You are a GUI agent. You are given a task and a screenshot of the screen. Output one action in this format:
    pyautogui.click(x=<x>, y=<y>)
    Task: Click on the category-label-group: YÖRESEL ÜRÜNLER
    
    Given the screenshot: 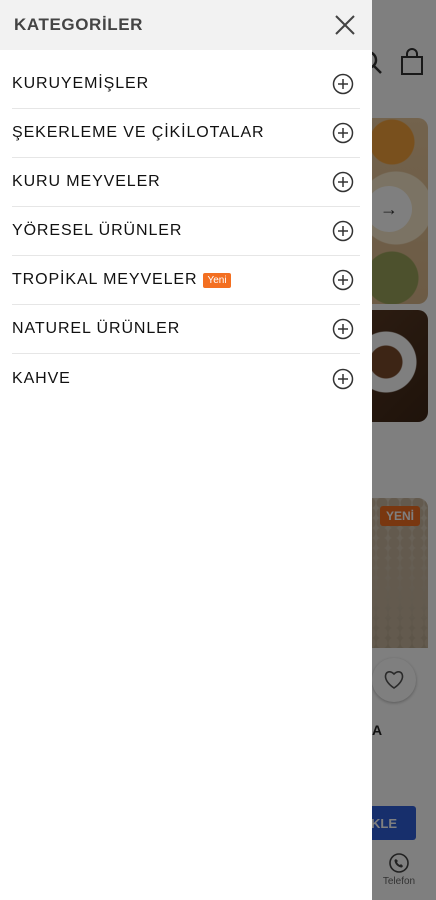 What is the action you would take?
    pyautogui.click(x=97, y=231)
    